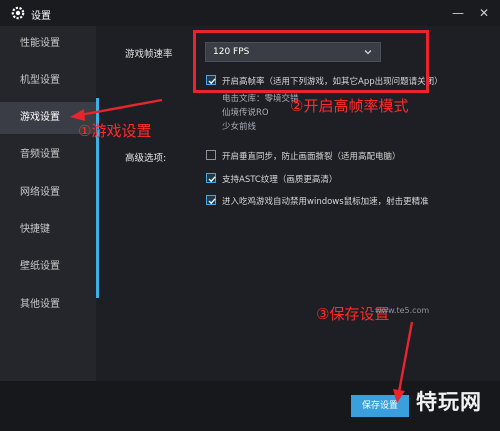  Describe the element at coordinates (116, 109) in the screenshot. I see `arrow-to-game-settings` at that location.